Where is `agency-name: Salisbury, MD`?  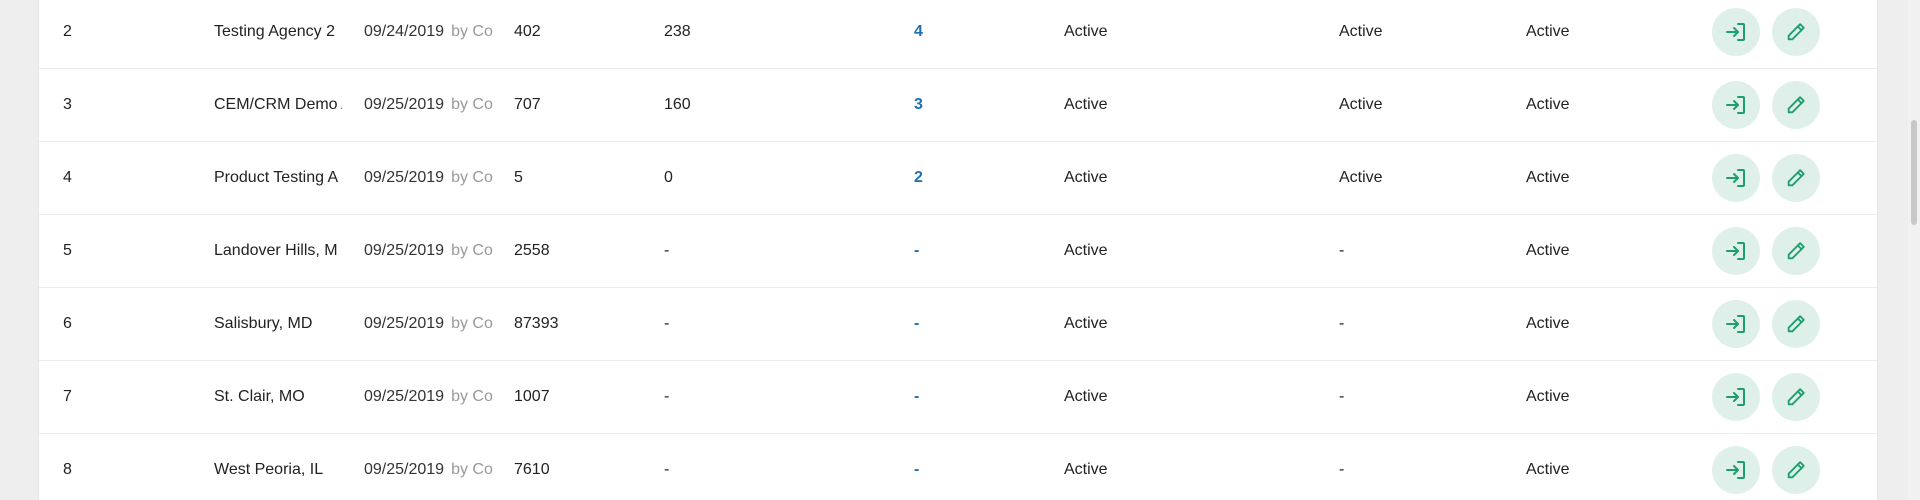 agency-name: Salisbury, MD is located at coordinates (263, 323).